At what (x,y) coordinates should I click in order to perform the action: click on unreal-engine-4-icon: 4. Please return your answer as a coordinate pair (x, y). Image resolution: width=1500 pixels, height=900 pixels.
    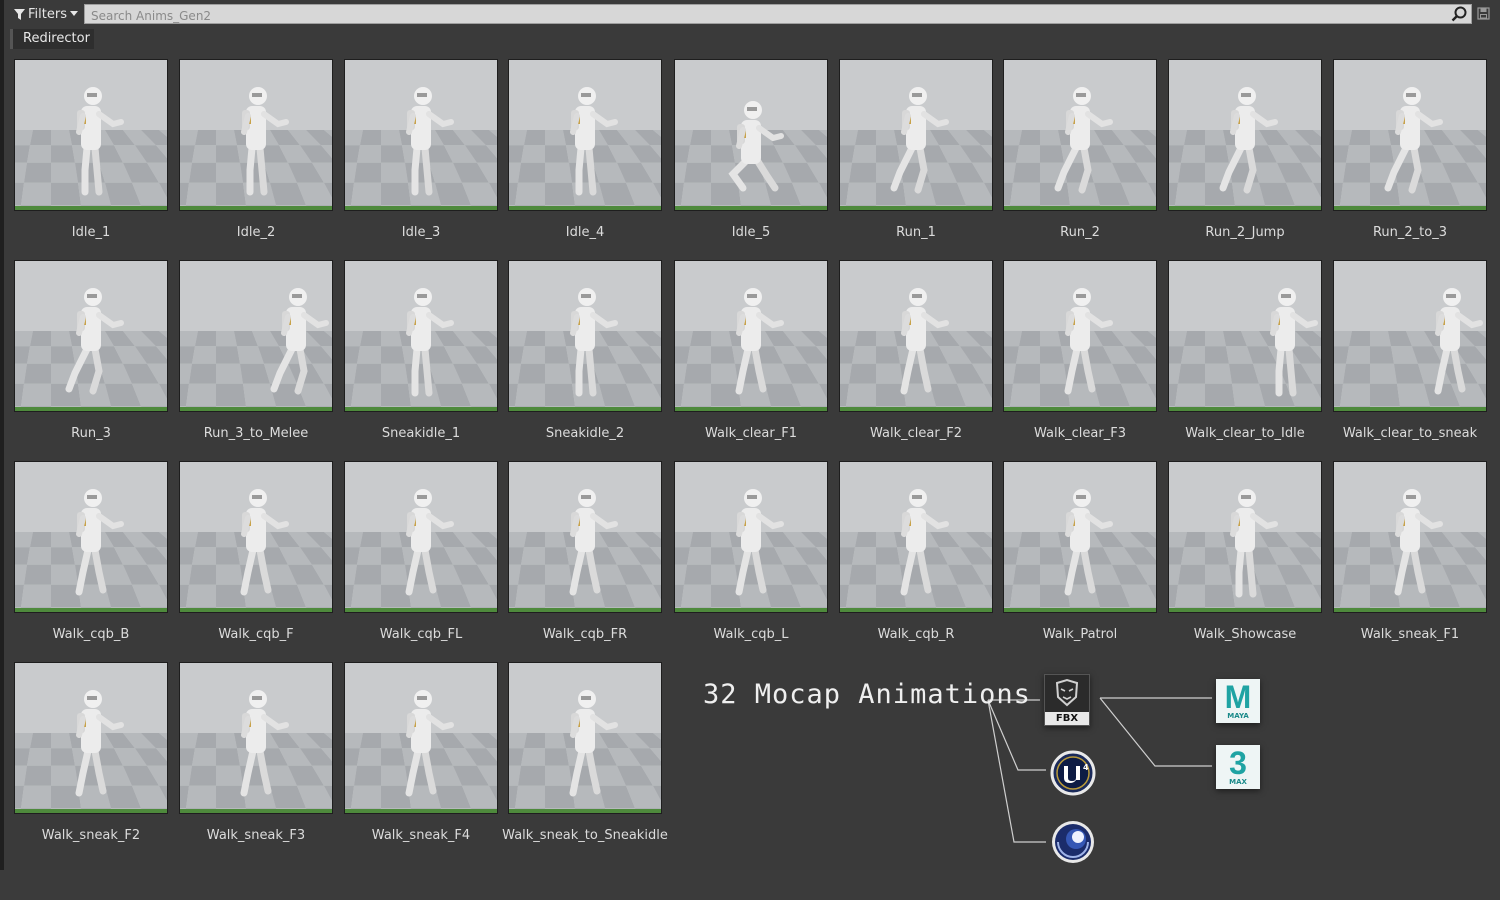
    Looking at the image, I should click on (1073, 773).